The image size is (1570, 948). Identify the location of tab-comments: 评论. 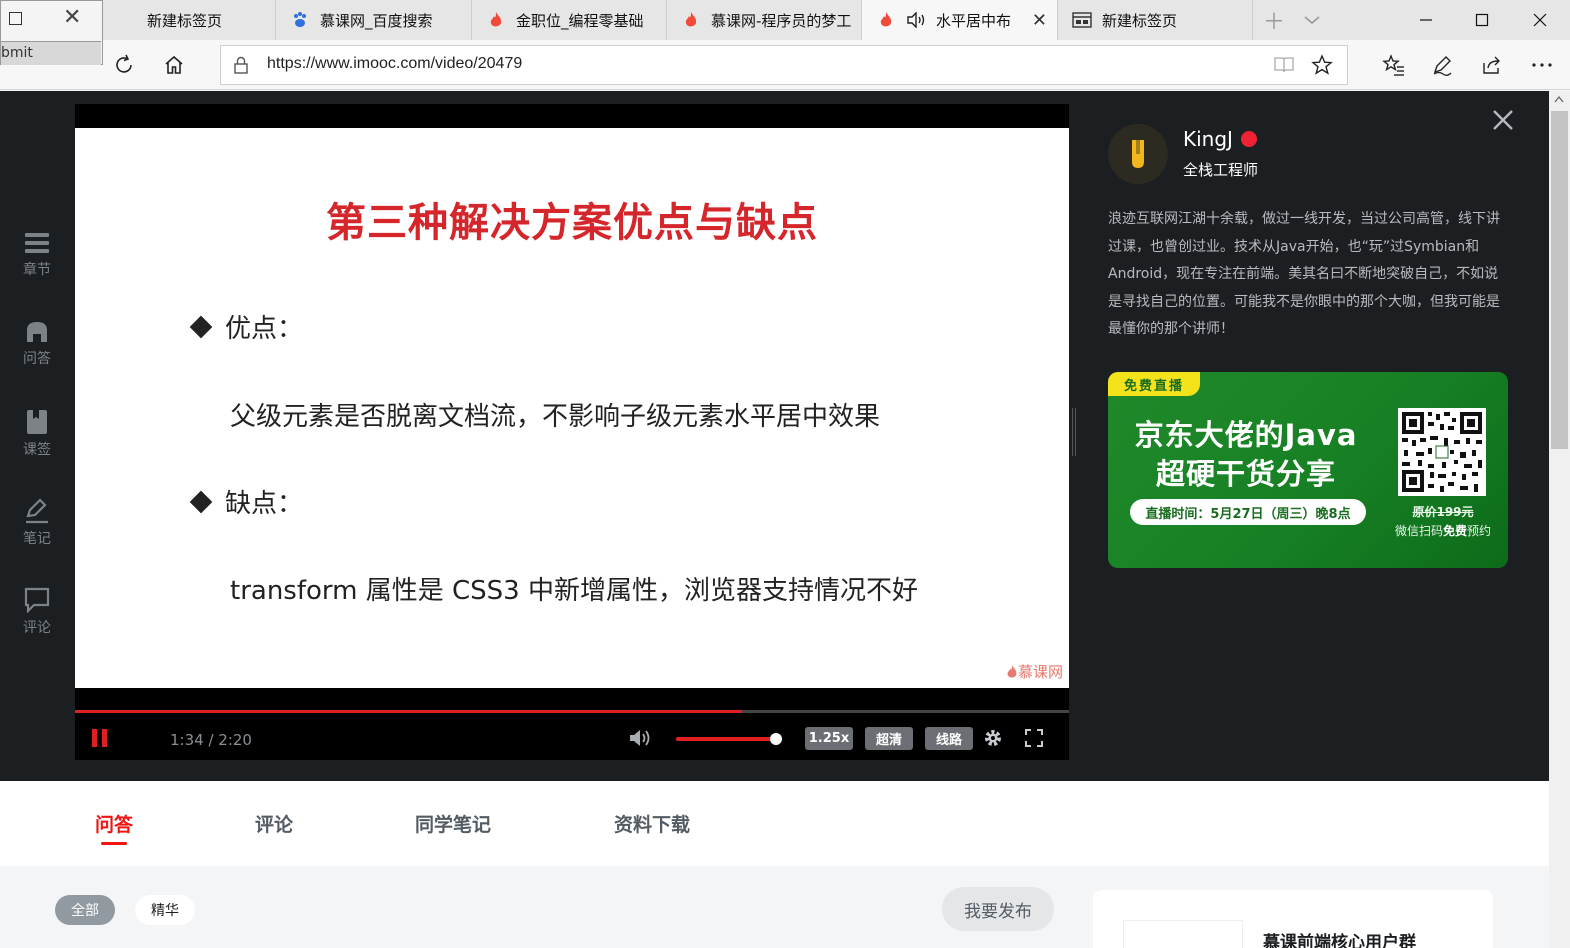
(274, 823).